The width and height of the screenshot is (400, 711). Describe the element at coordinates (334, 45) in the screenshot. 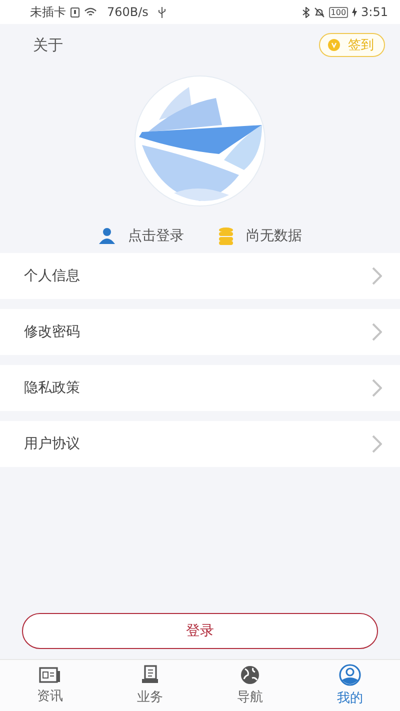

I see `badge-icon` at that location.